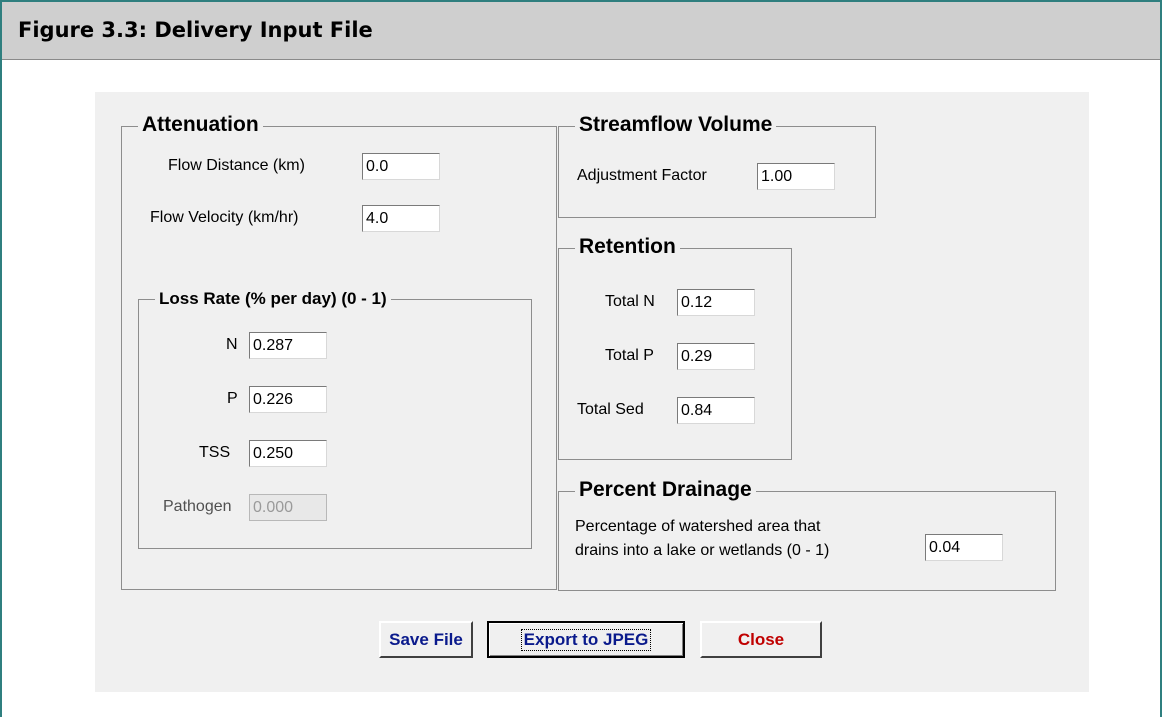  I want to click on percent-drainage-label-line2: drains into a lake or wetlands (0 - 1), so click(702, 550).